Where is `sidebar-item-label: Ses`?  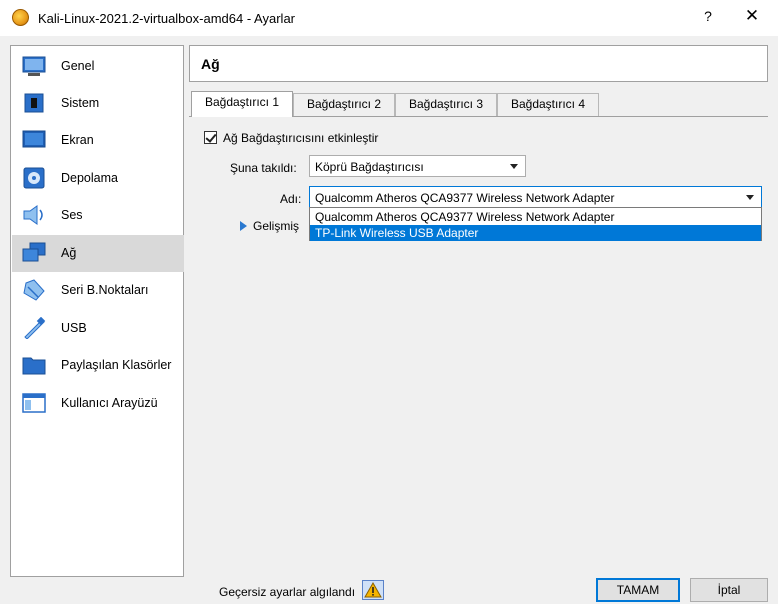 sidebar-item-label: Ses is located at coordinates (72, 215).